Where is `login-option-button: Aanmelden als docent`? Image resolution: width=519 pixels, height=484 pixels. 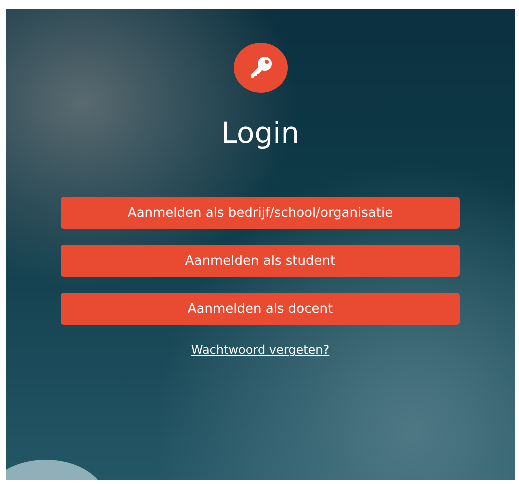
login-option-button: Aanmelden als docent is located at coordinates (260, 309).